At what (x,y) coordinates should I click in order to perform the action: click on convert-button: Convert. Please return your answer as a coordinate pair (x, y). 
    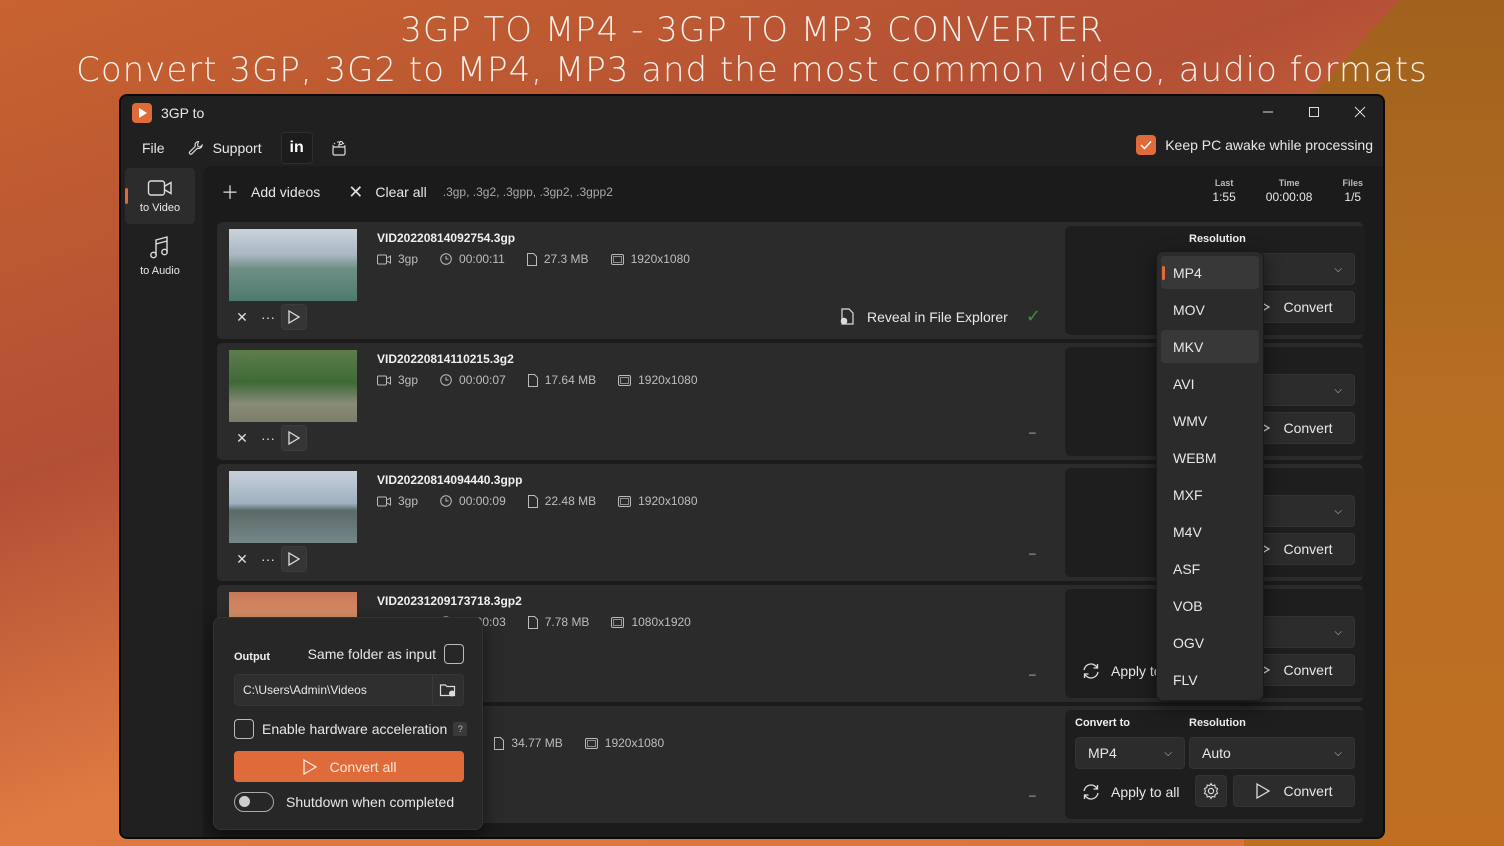
    Looking at the image, I should click on (1294, 791).